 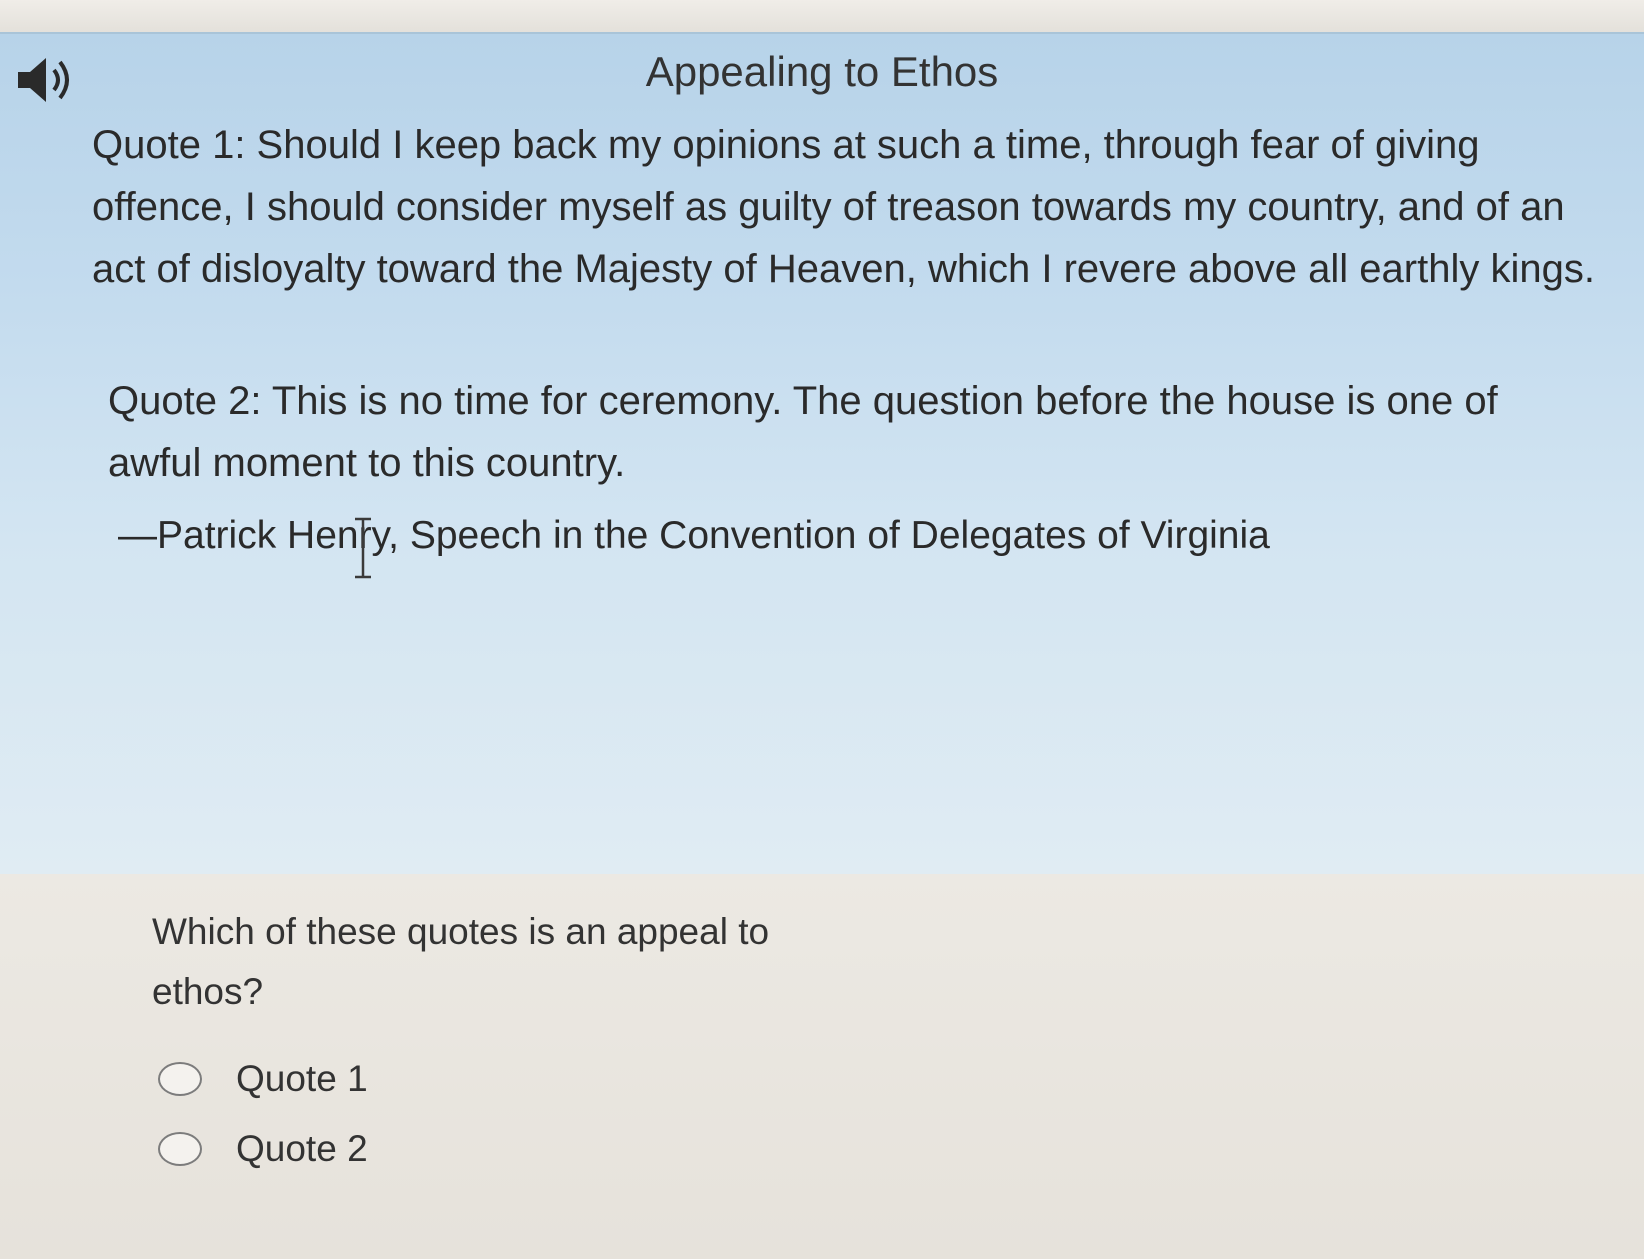 I want to click on top-strip, so click(x=822, y=17).